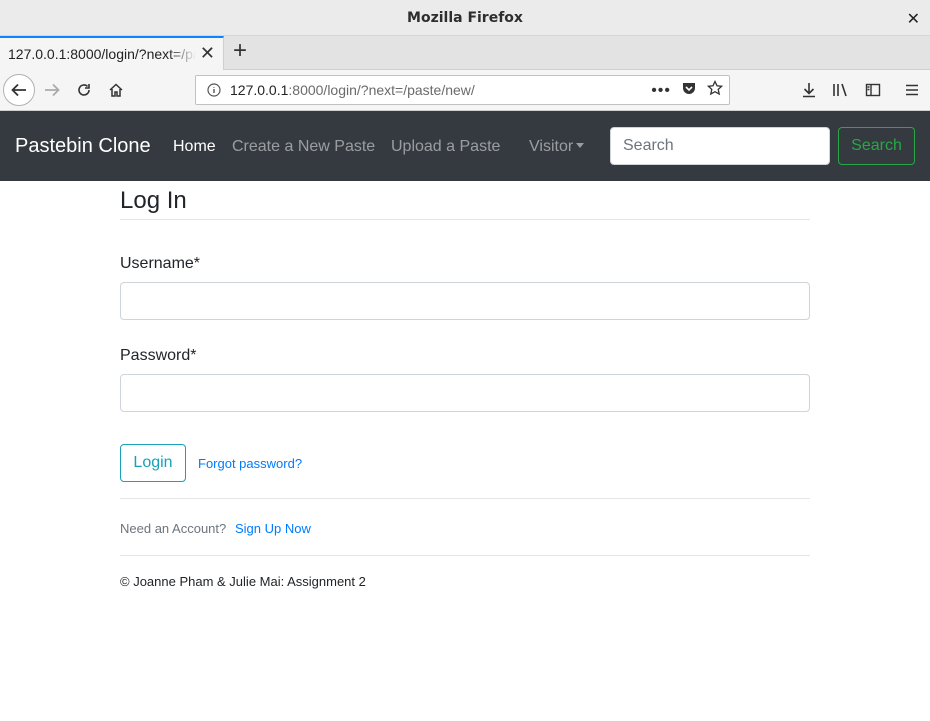 The height and width of the screenshot is (721, 930). Describe the element at coordinates (102, 54) in the screenshot. I see `tab-title: 127.0.0.1:8000/login/?next=/paste/new/` at that location.